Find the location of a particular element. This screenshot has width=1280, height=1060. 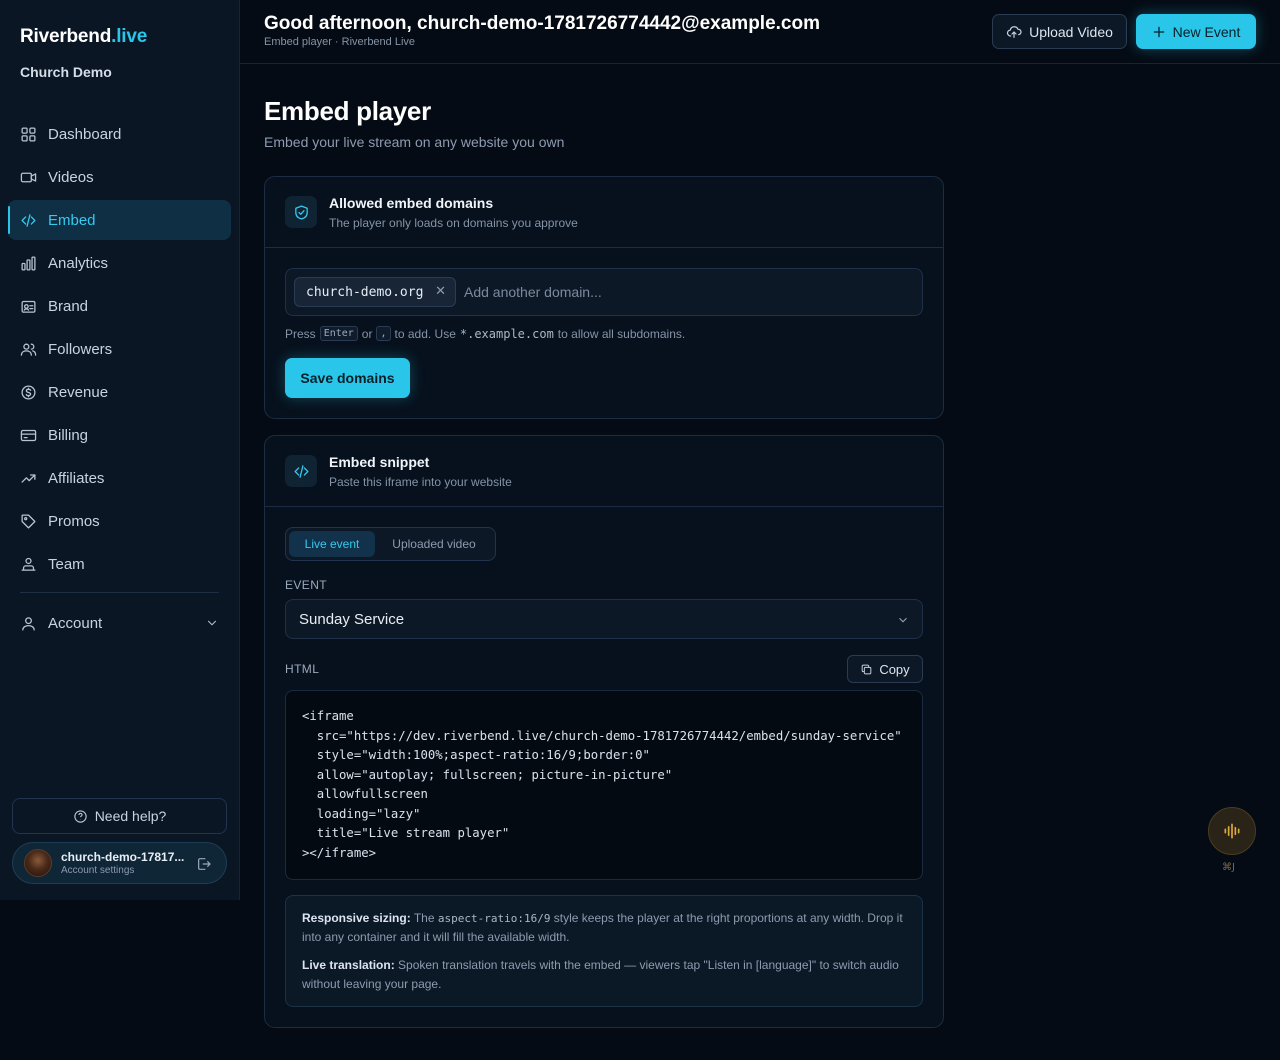

sidebar-item-promos: Promos is located at coordinates (119, 521).